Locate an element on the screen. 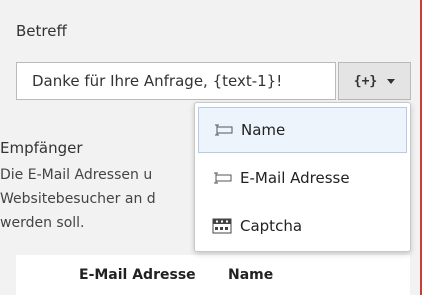 This screenshot has height=295, width=433. description-line: Websitebesucher an d is located at coordinates (78, 199).